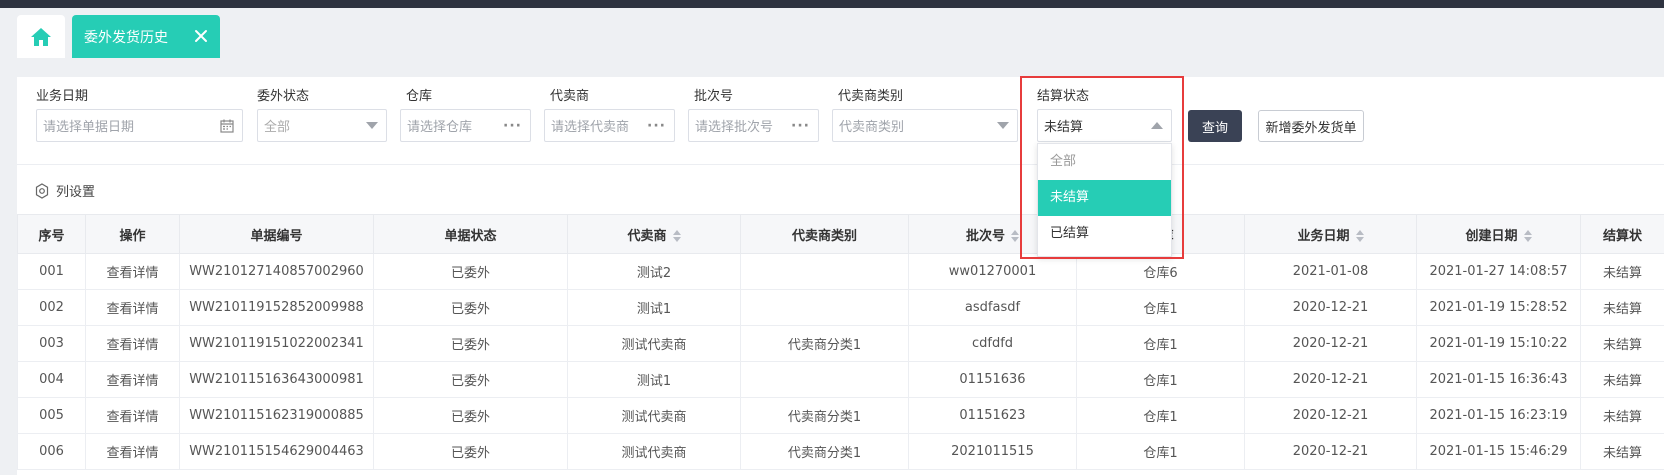 This screenshot has height=475, width=1664. I want to click on cell-index: 004, so click(51, 379).